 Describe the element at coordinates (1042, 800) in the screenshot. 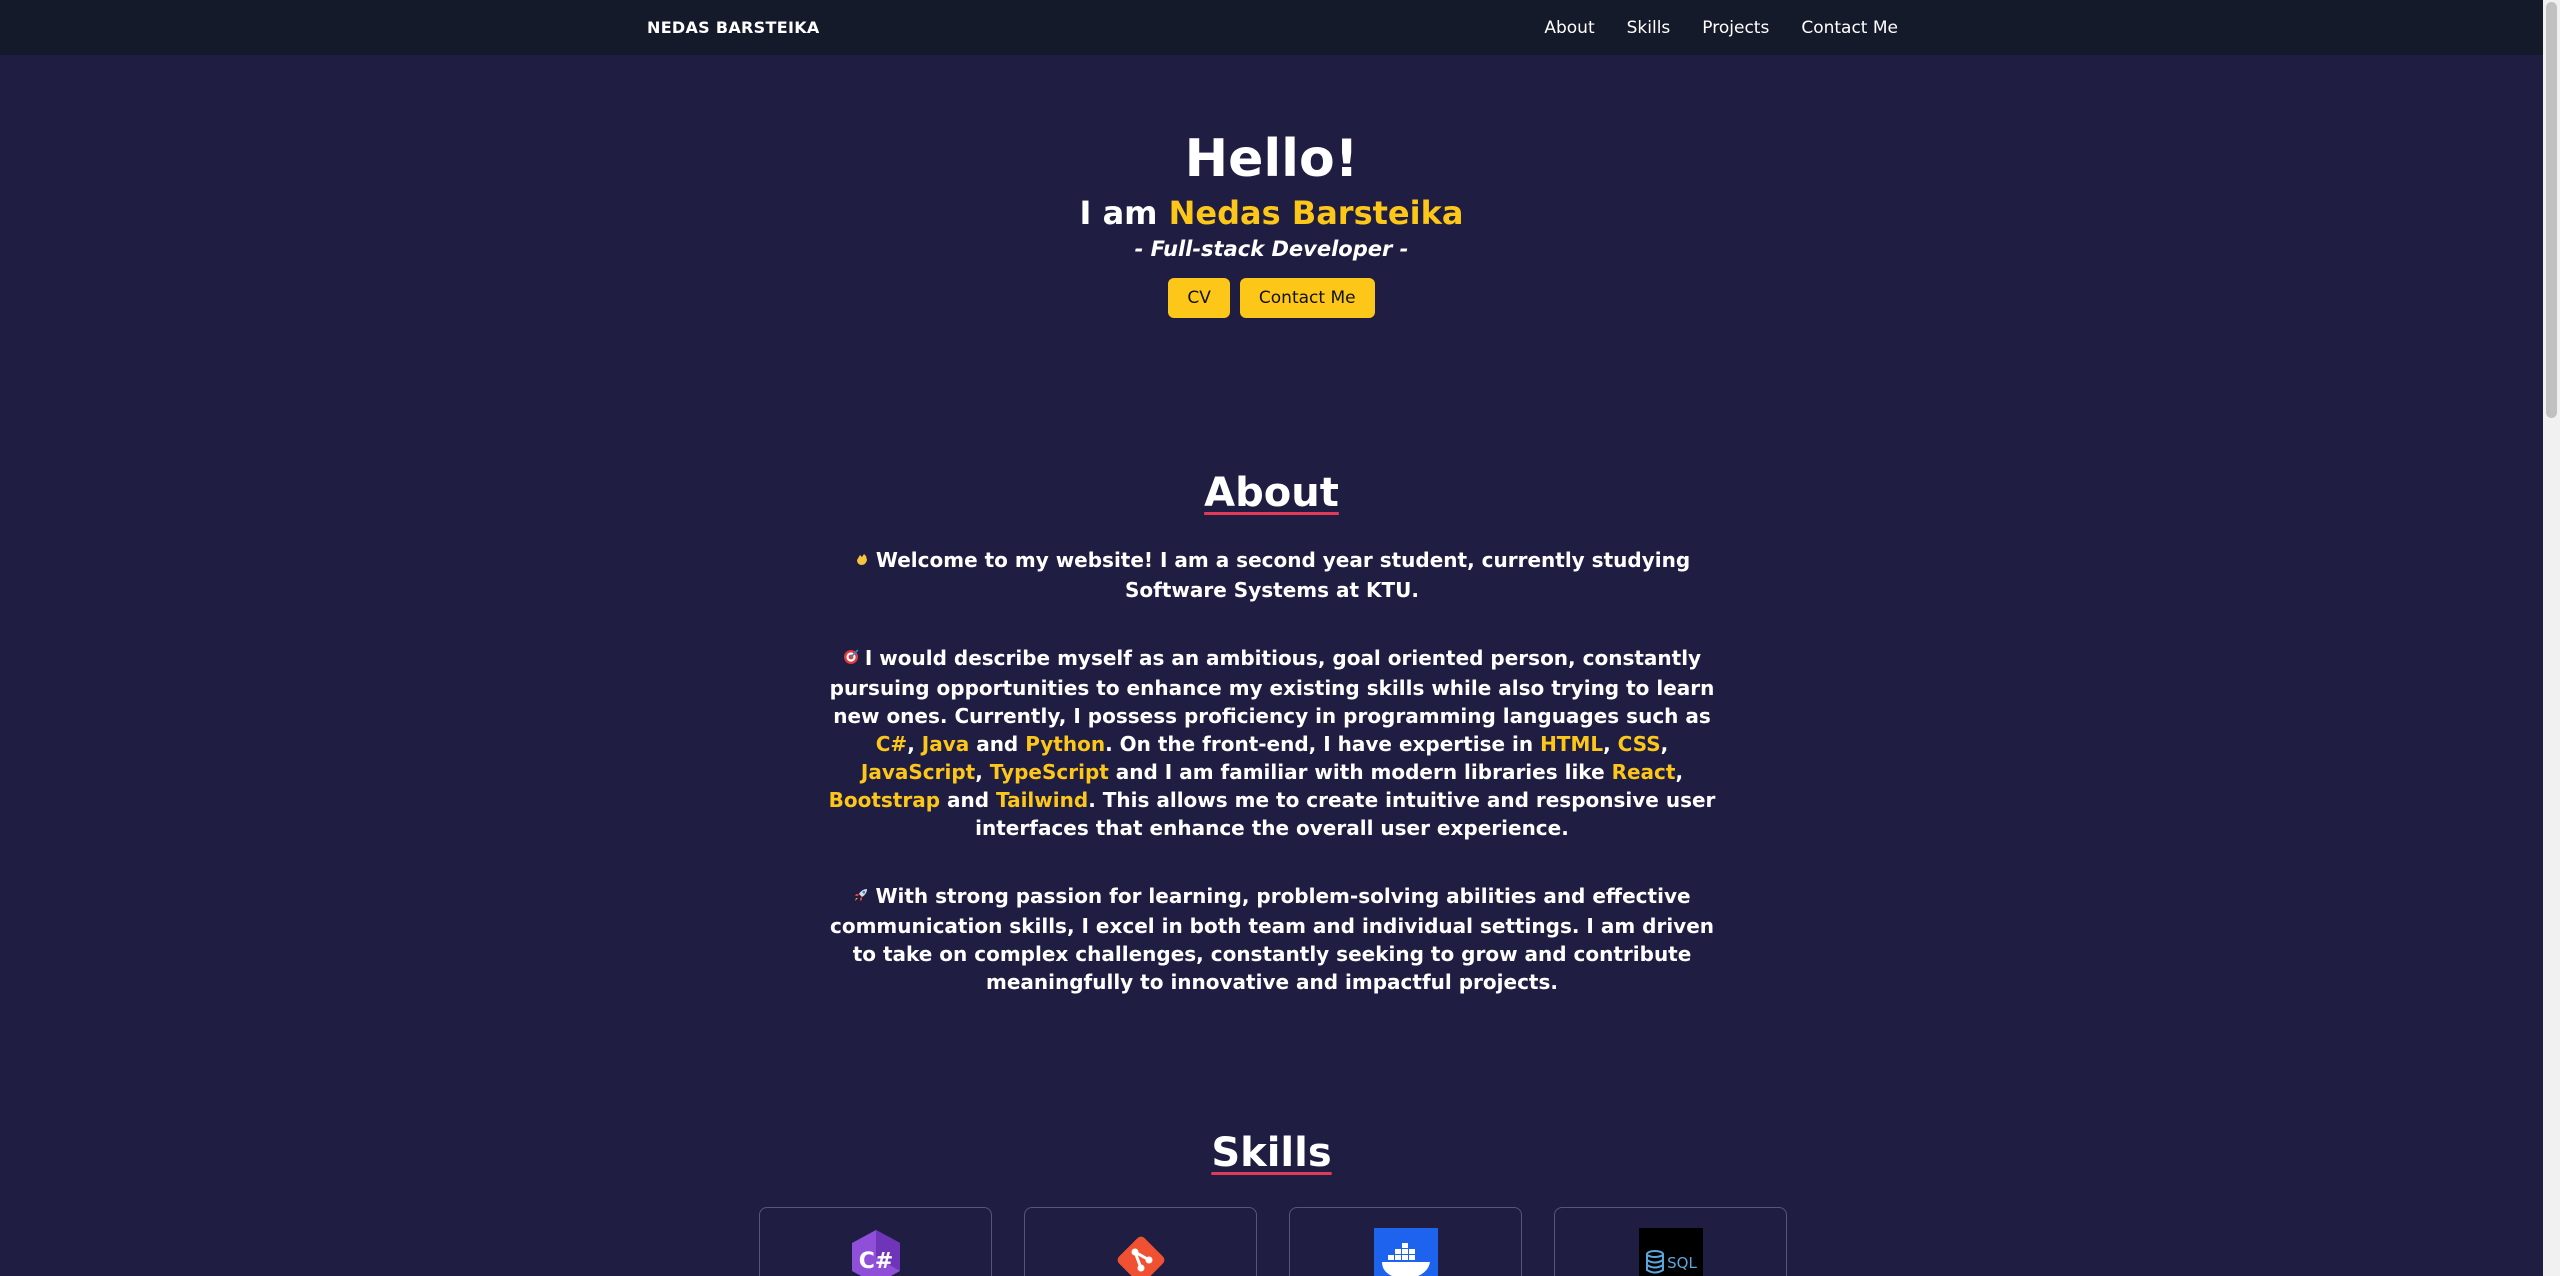

I see `skill-highlight-tailwind: Tailwind` at that location.